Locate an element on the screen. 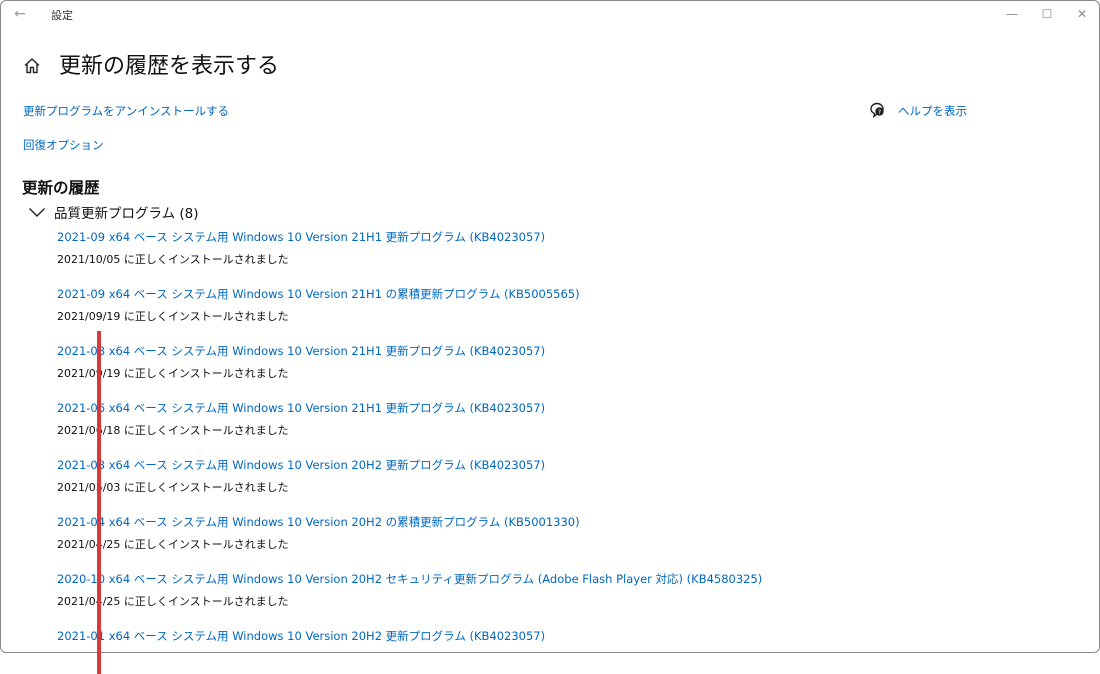 This screenshot has height=674, width=1100. help-link: ヘルプを表示 is located at coordinates (932, 111).